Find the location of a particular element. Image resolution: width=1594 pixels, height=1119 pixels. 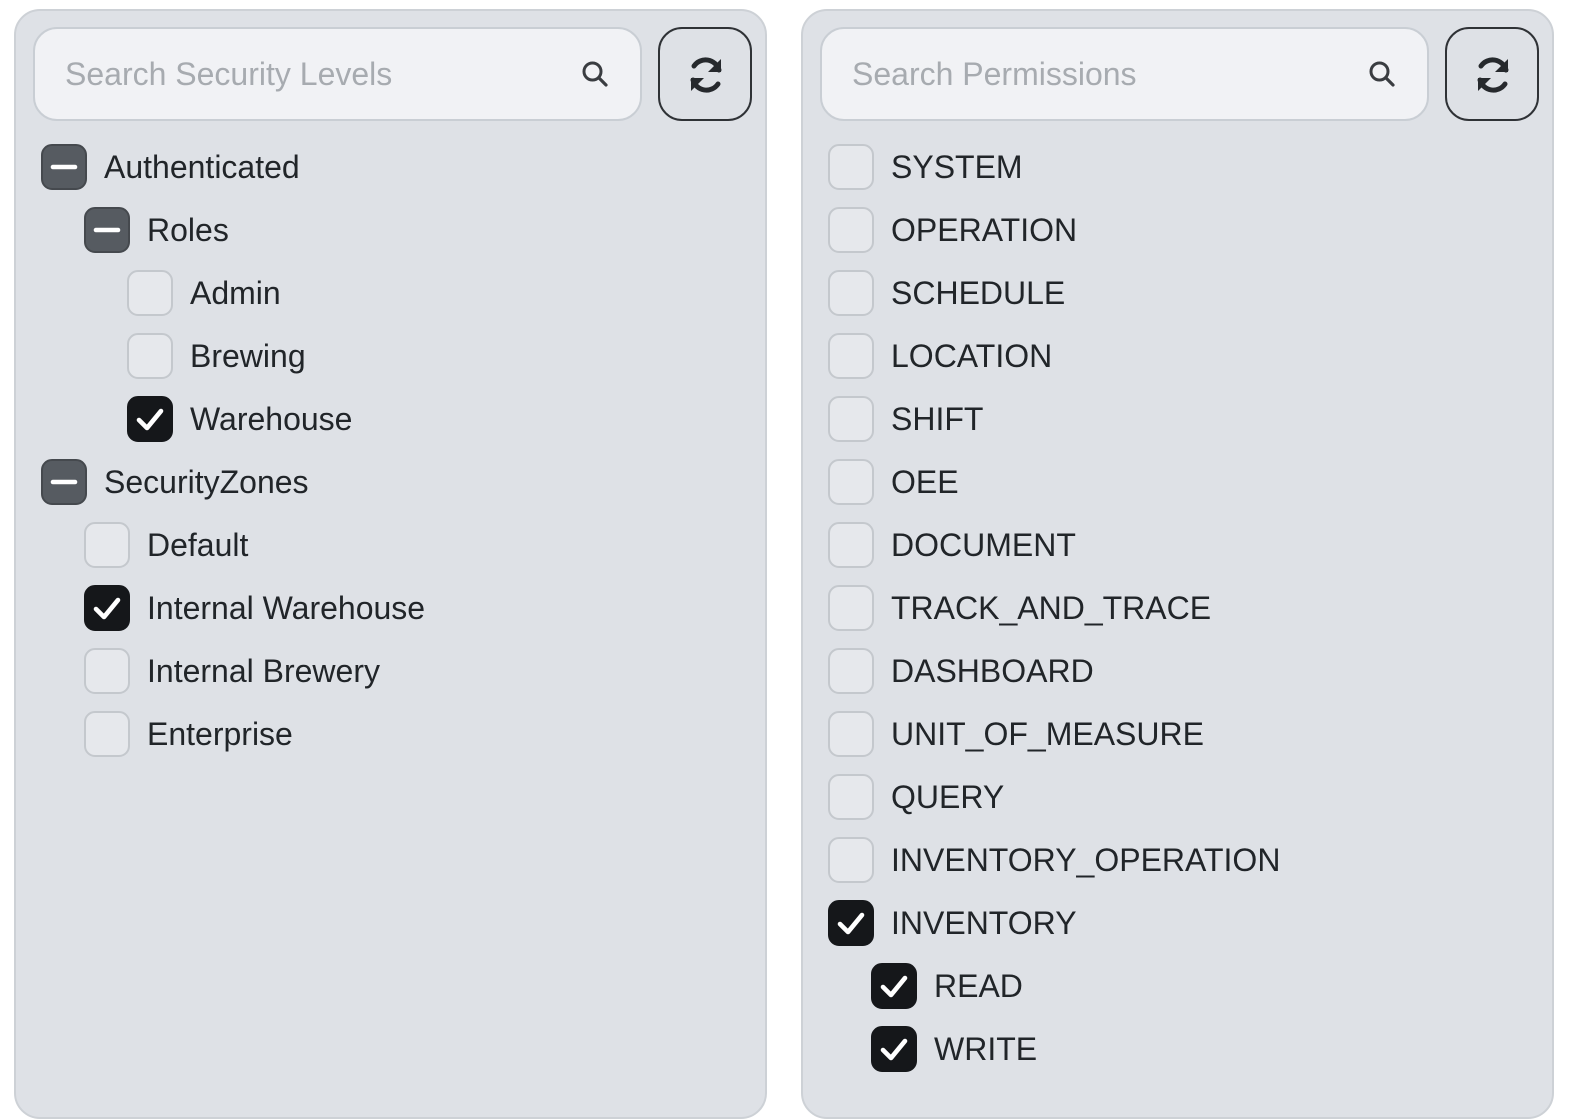

security-tree-item-label: Admin is located at coordinates (235, 293).